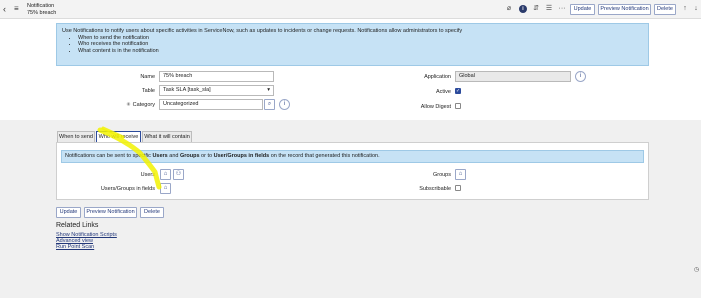 This screenshot has width=701, height=298. I want to click on msg-users: Users, so click(160, 156).